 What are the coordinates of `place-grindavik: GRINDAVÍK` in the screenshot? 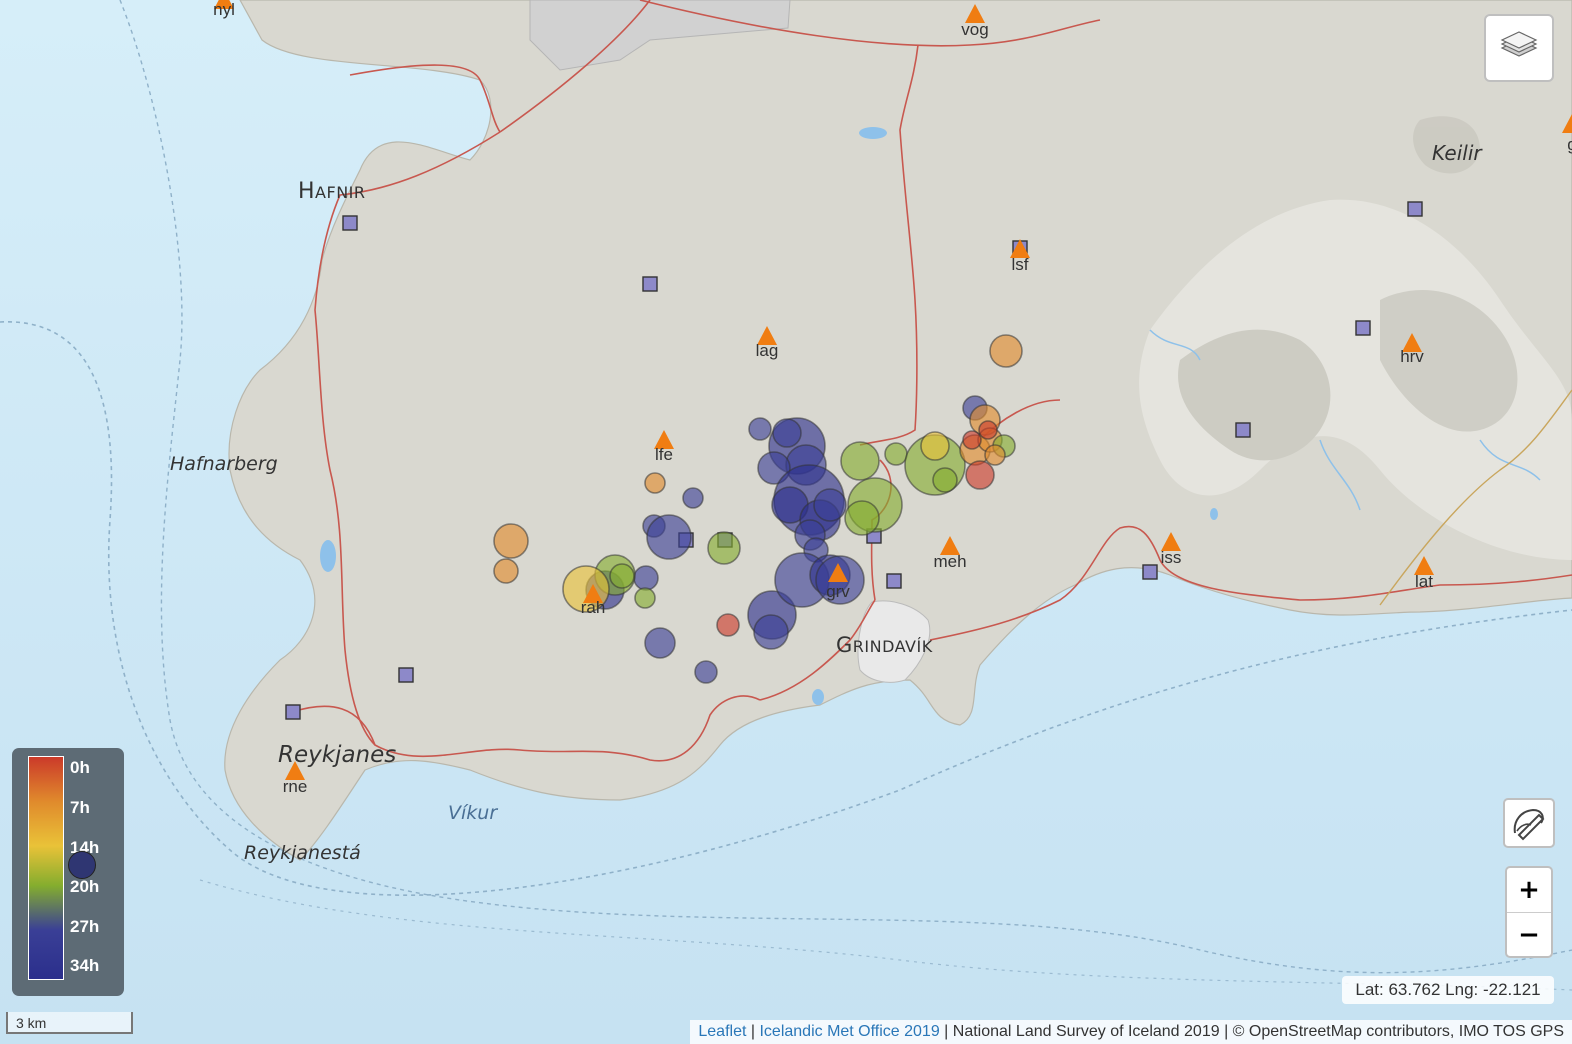 It's located at (884, 645).